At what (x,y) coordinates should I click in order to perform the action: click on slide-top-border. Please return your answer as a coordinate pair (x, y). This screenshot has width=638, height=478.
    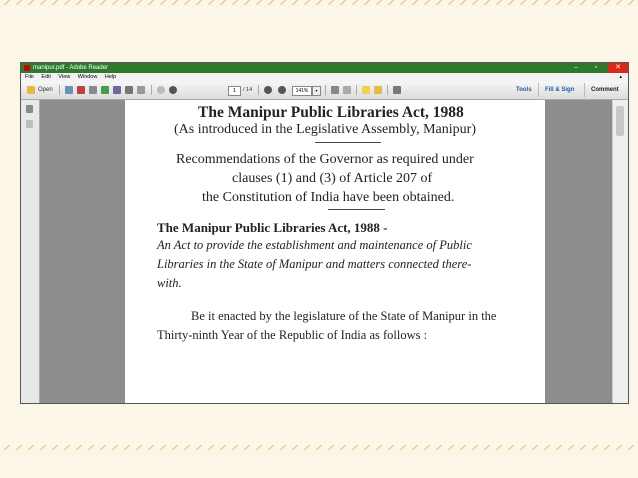
    Looking at the image, I should click on (319, 2).